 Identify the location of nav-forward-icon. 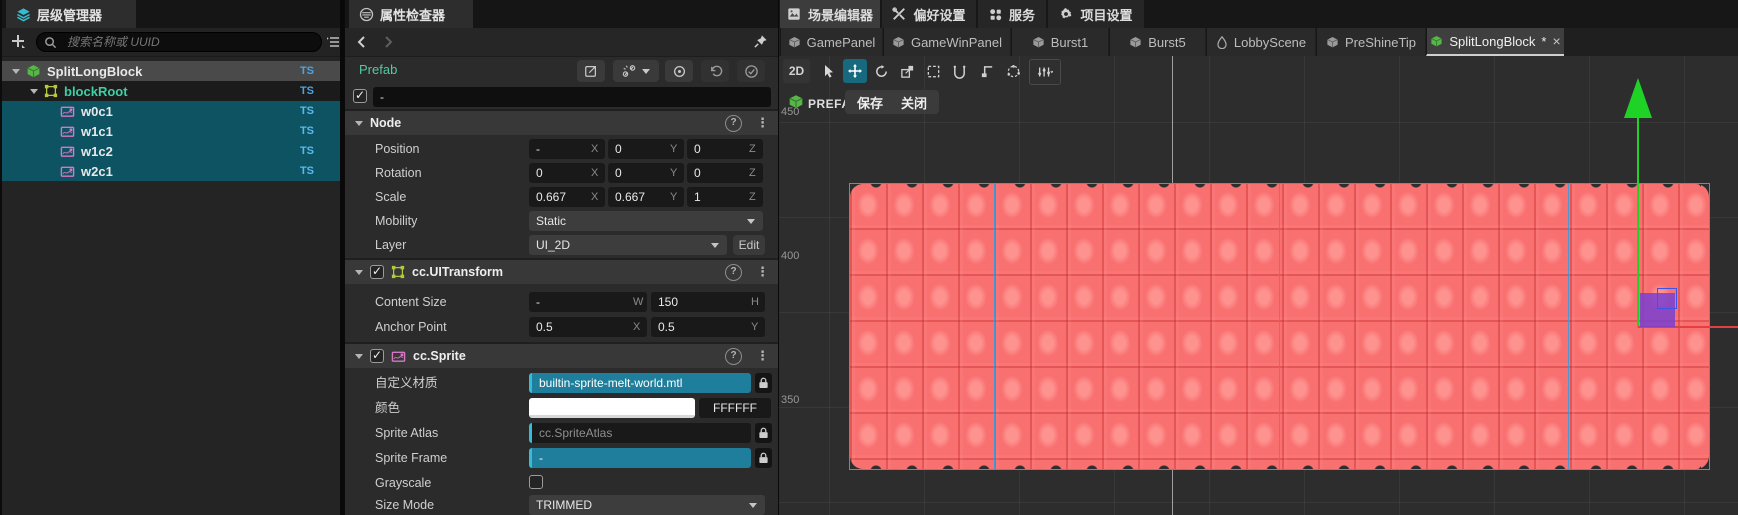
(388, 42).